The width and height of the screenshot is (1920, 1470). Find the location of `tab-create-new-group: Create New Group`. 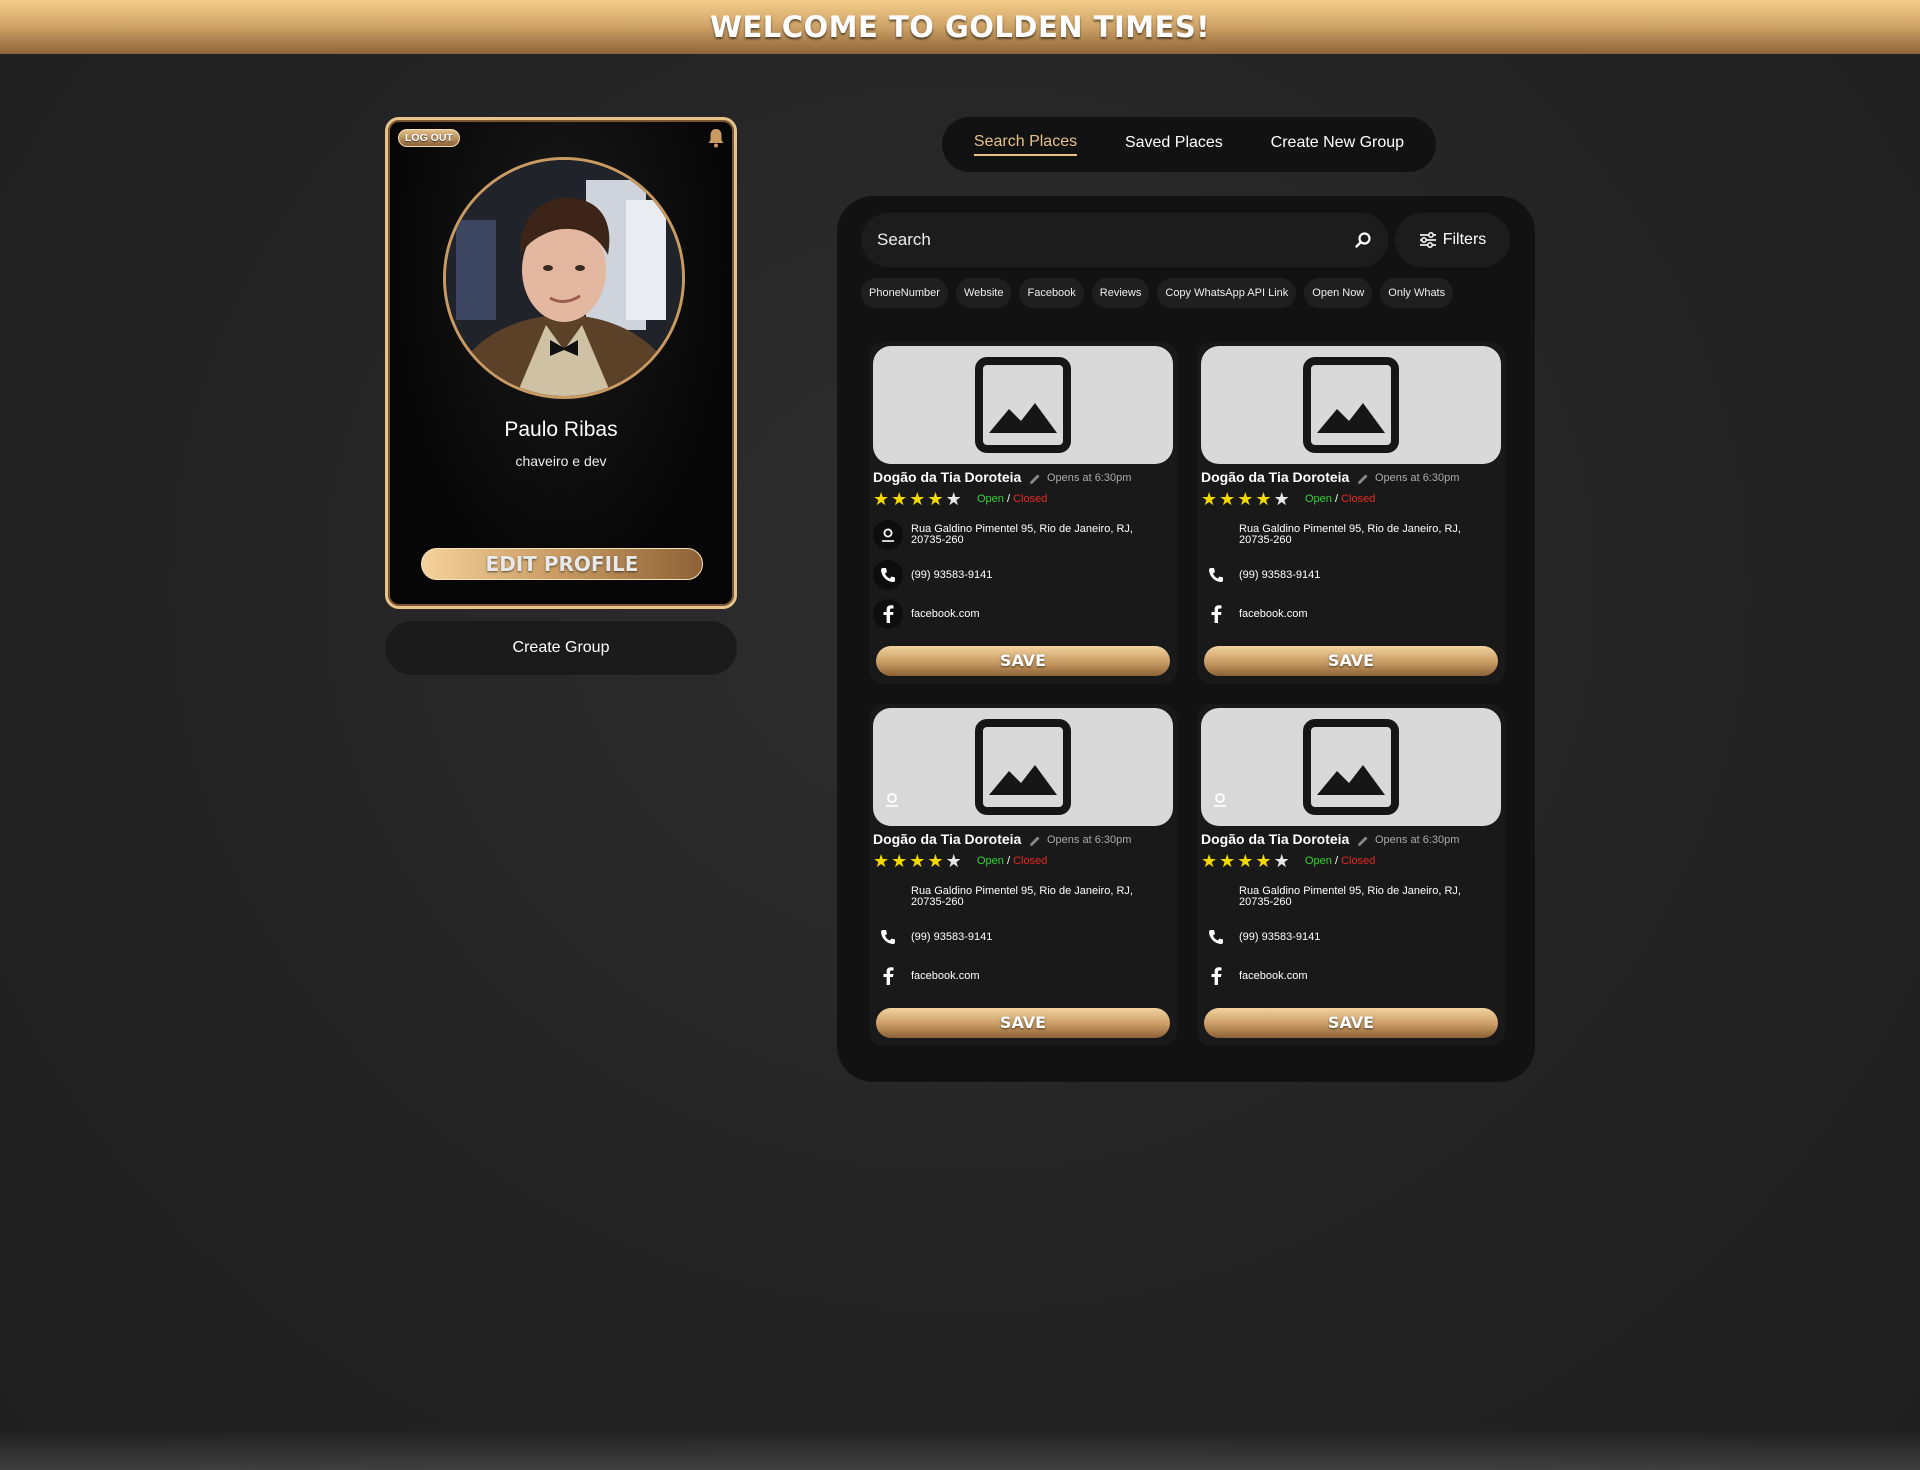

tab-create-new-group: Create New Group is located at coordinates (1337, 144).